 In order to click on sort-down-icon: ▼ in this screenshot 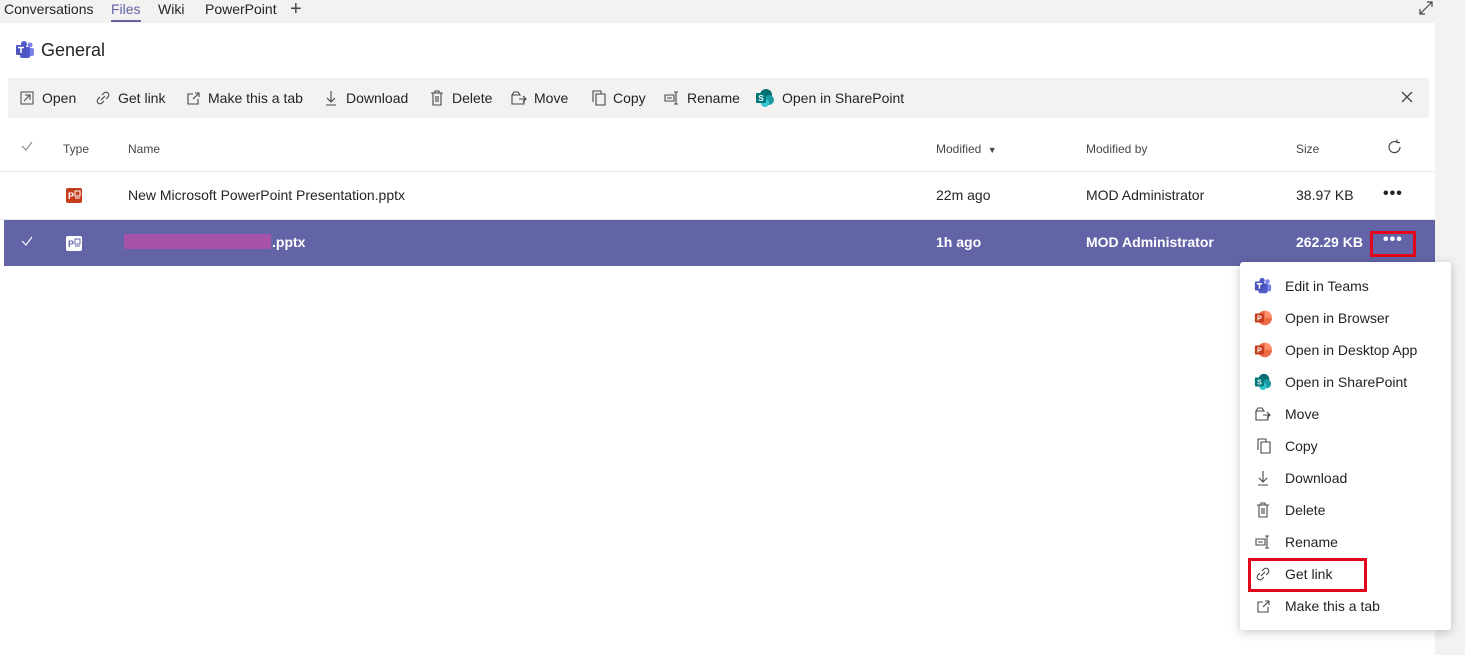, I will do `click(992, 150)`.